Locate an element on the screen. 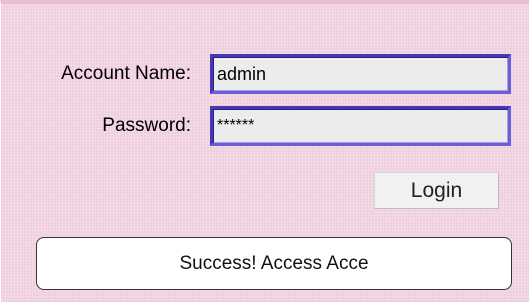 Image resolution: width=529 pixels, height=302 pixels. password-field is located at coordinates (360, 126).